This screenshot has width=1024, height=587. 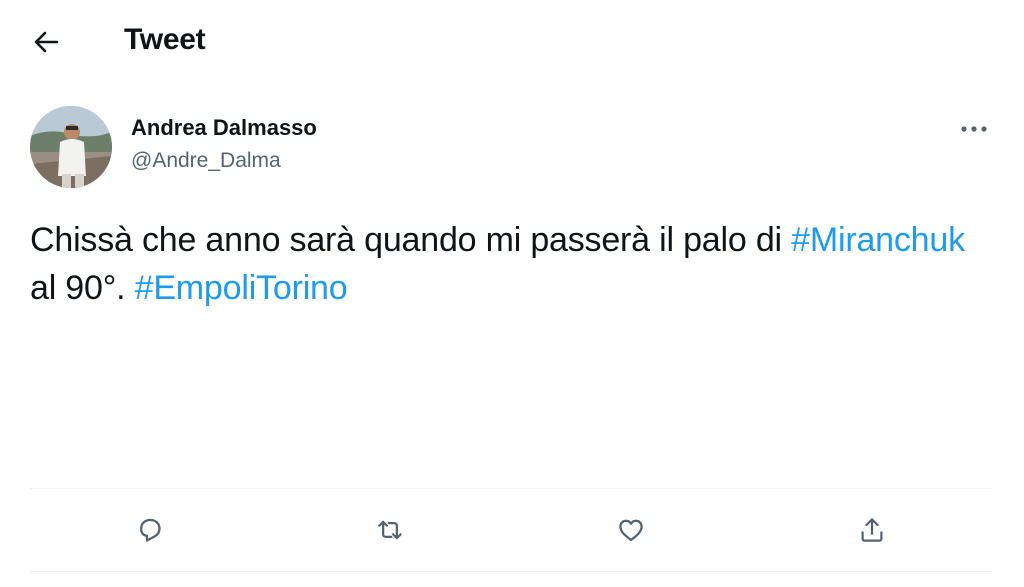 I want to click on back-button, so click(x=46, y=42).